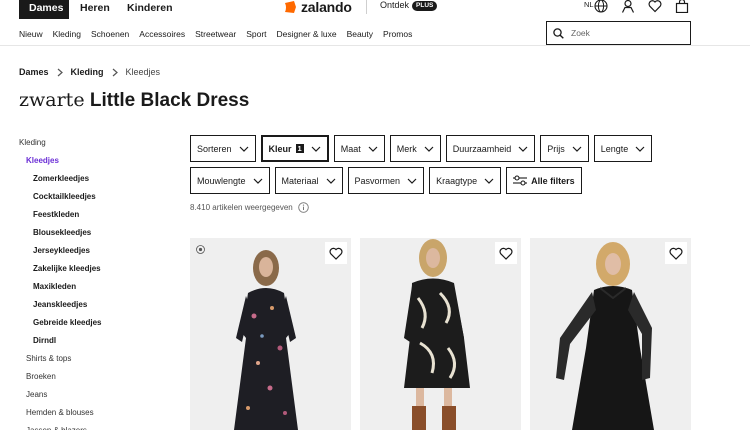 The height and width of the screenshot is (430, 750). What do you see at coordinates (215, 34) in the screenshot?
I see `nav-item-streetwear: Streetwear` at bounding box center [215, 34].